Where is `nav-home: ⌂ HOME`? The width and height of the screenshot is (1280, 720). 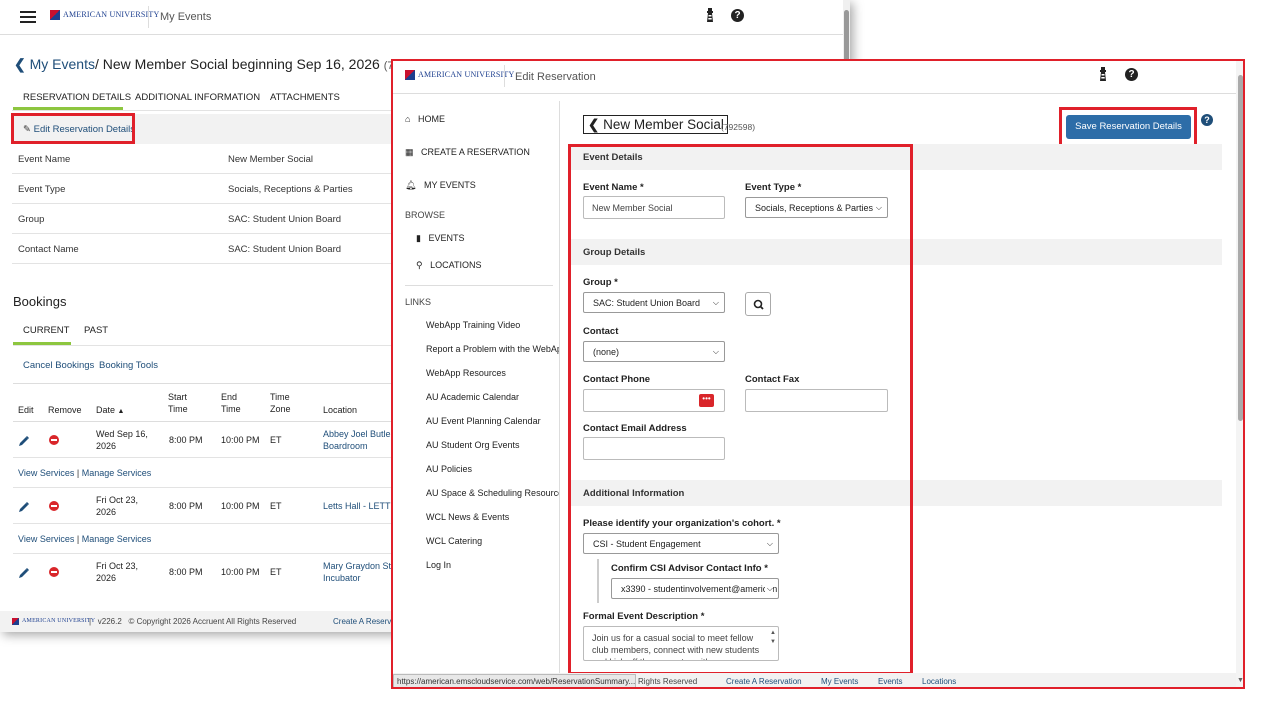
nav-home: ⌂ HOME is located at coordinates (425, 119).